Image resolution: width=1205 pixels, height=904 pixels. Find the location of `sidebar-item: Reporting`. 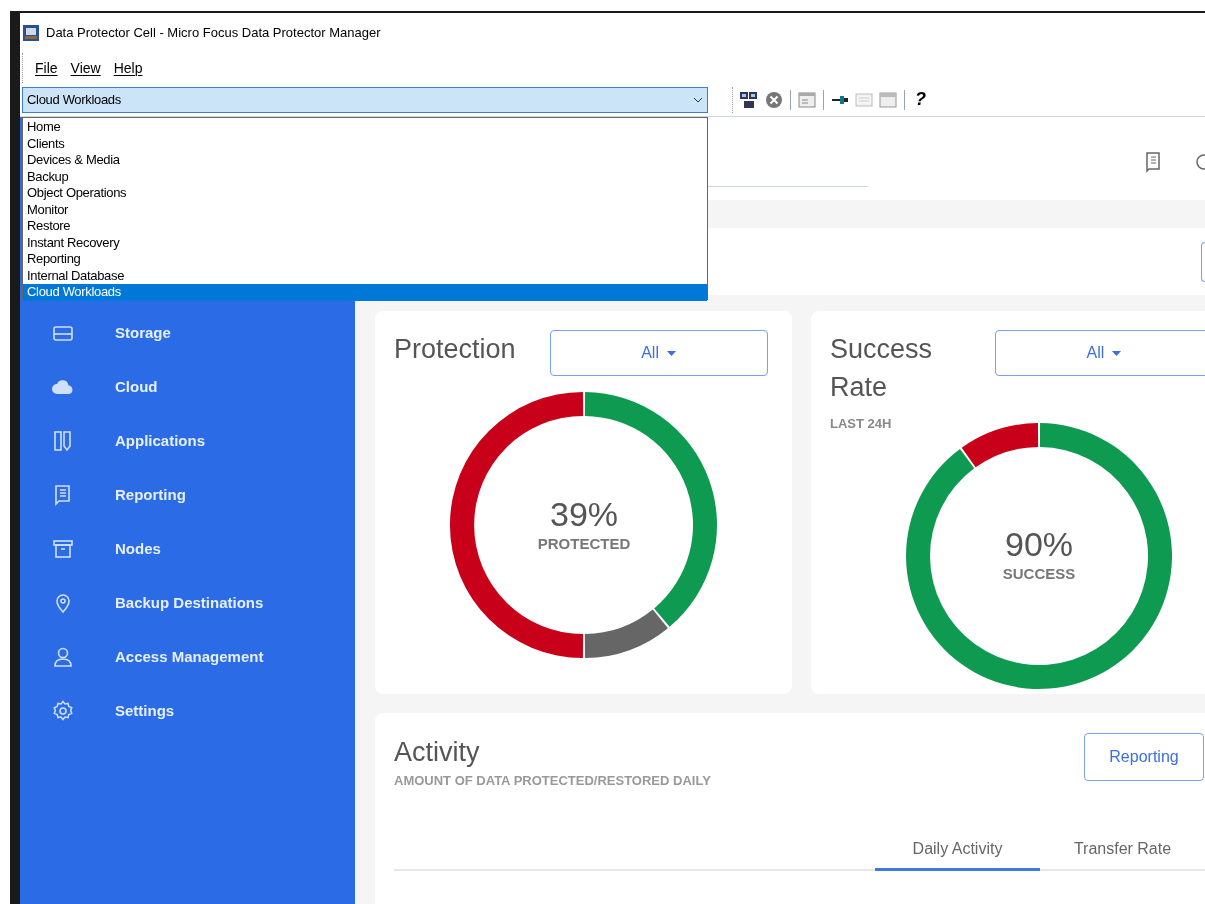

sidebar-item: Reporting is located at coordinates (150, 495).